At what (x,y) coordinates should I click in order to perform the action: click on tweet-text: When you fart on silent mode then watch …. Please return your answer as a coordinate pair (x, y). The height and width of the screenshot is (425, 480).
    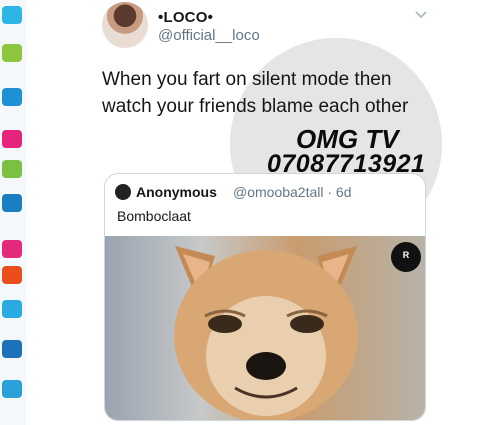
    Looking at the image, I should click on (255, 93).